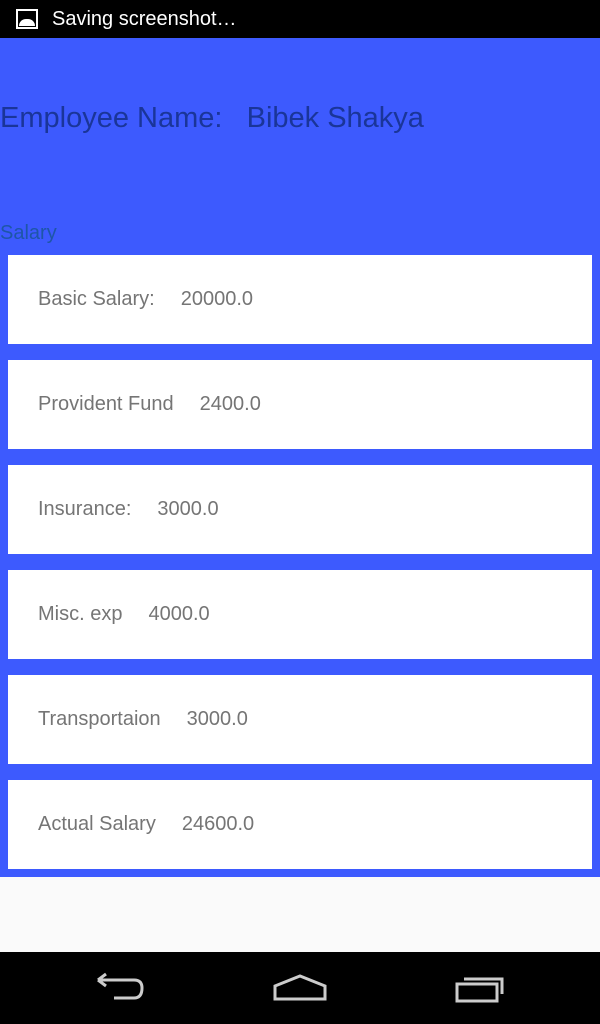  I want to click on salary-item-value: 24600.0, so click(218, 824).